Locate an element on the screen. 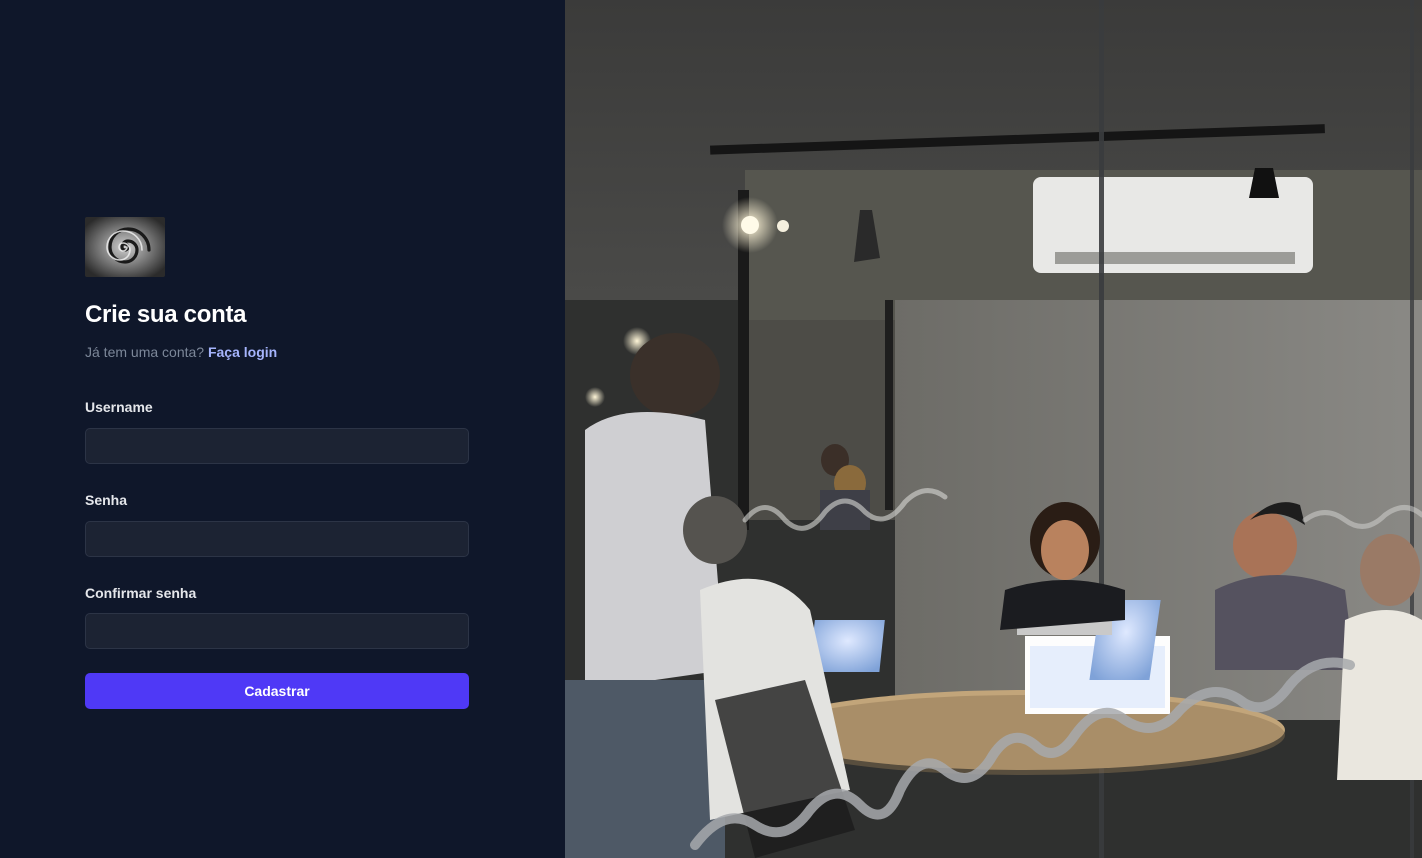  register-button: Cadastrar is located at coordinates (277, 691).